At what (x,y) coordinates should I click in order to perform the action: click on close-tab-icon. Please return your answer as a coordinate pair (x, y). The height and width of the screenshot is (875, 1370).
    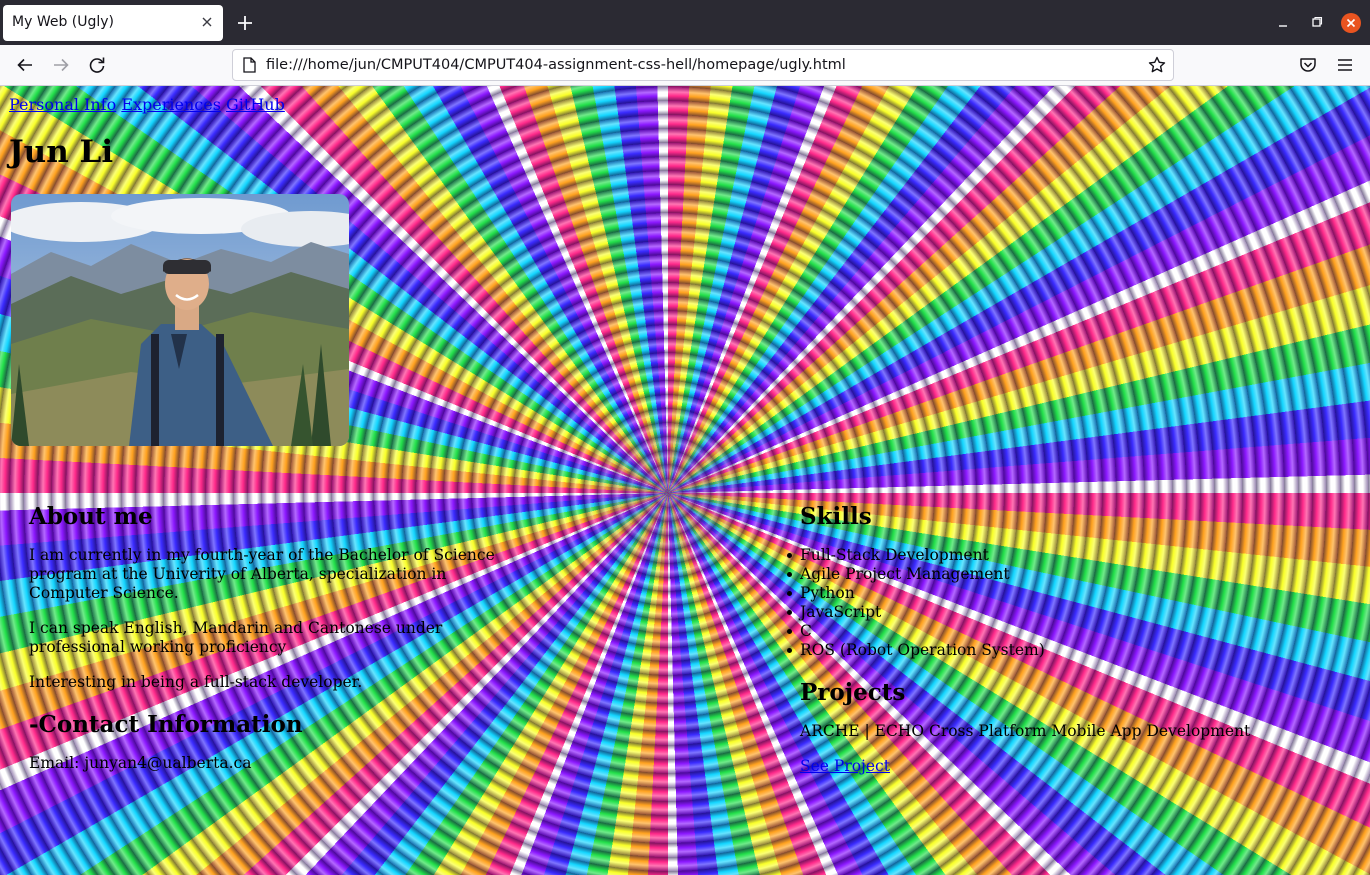
    Looking at the image, I should click on (207, 22).